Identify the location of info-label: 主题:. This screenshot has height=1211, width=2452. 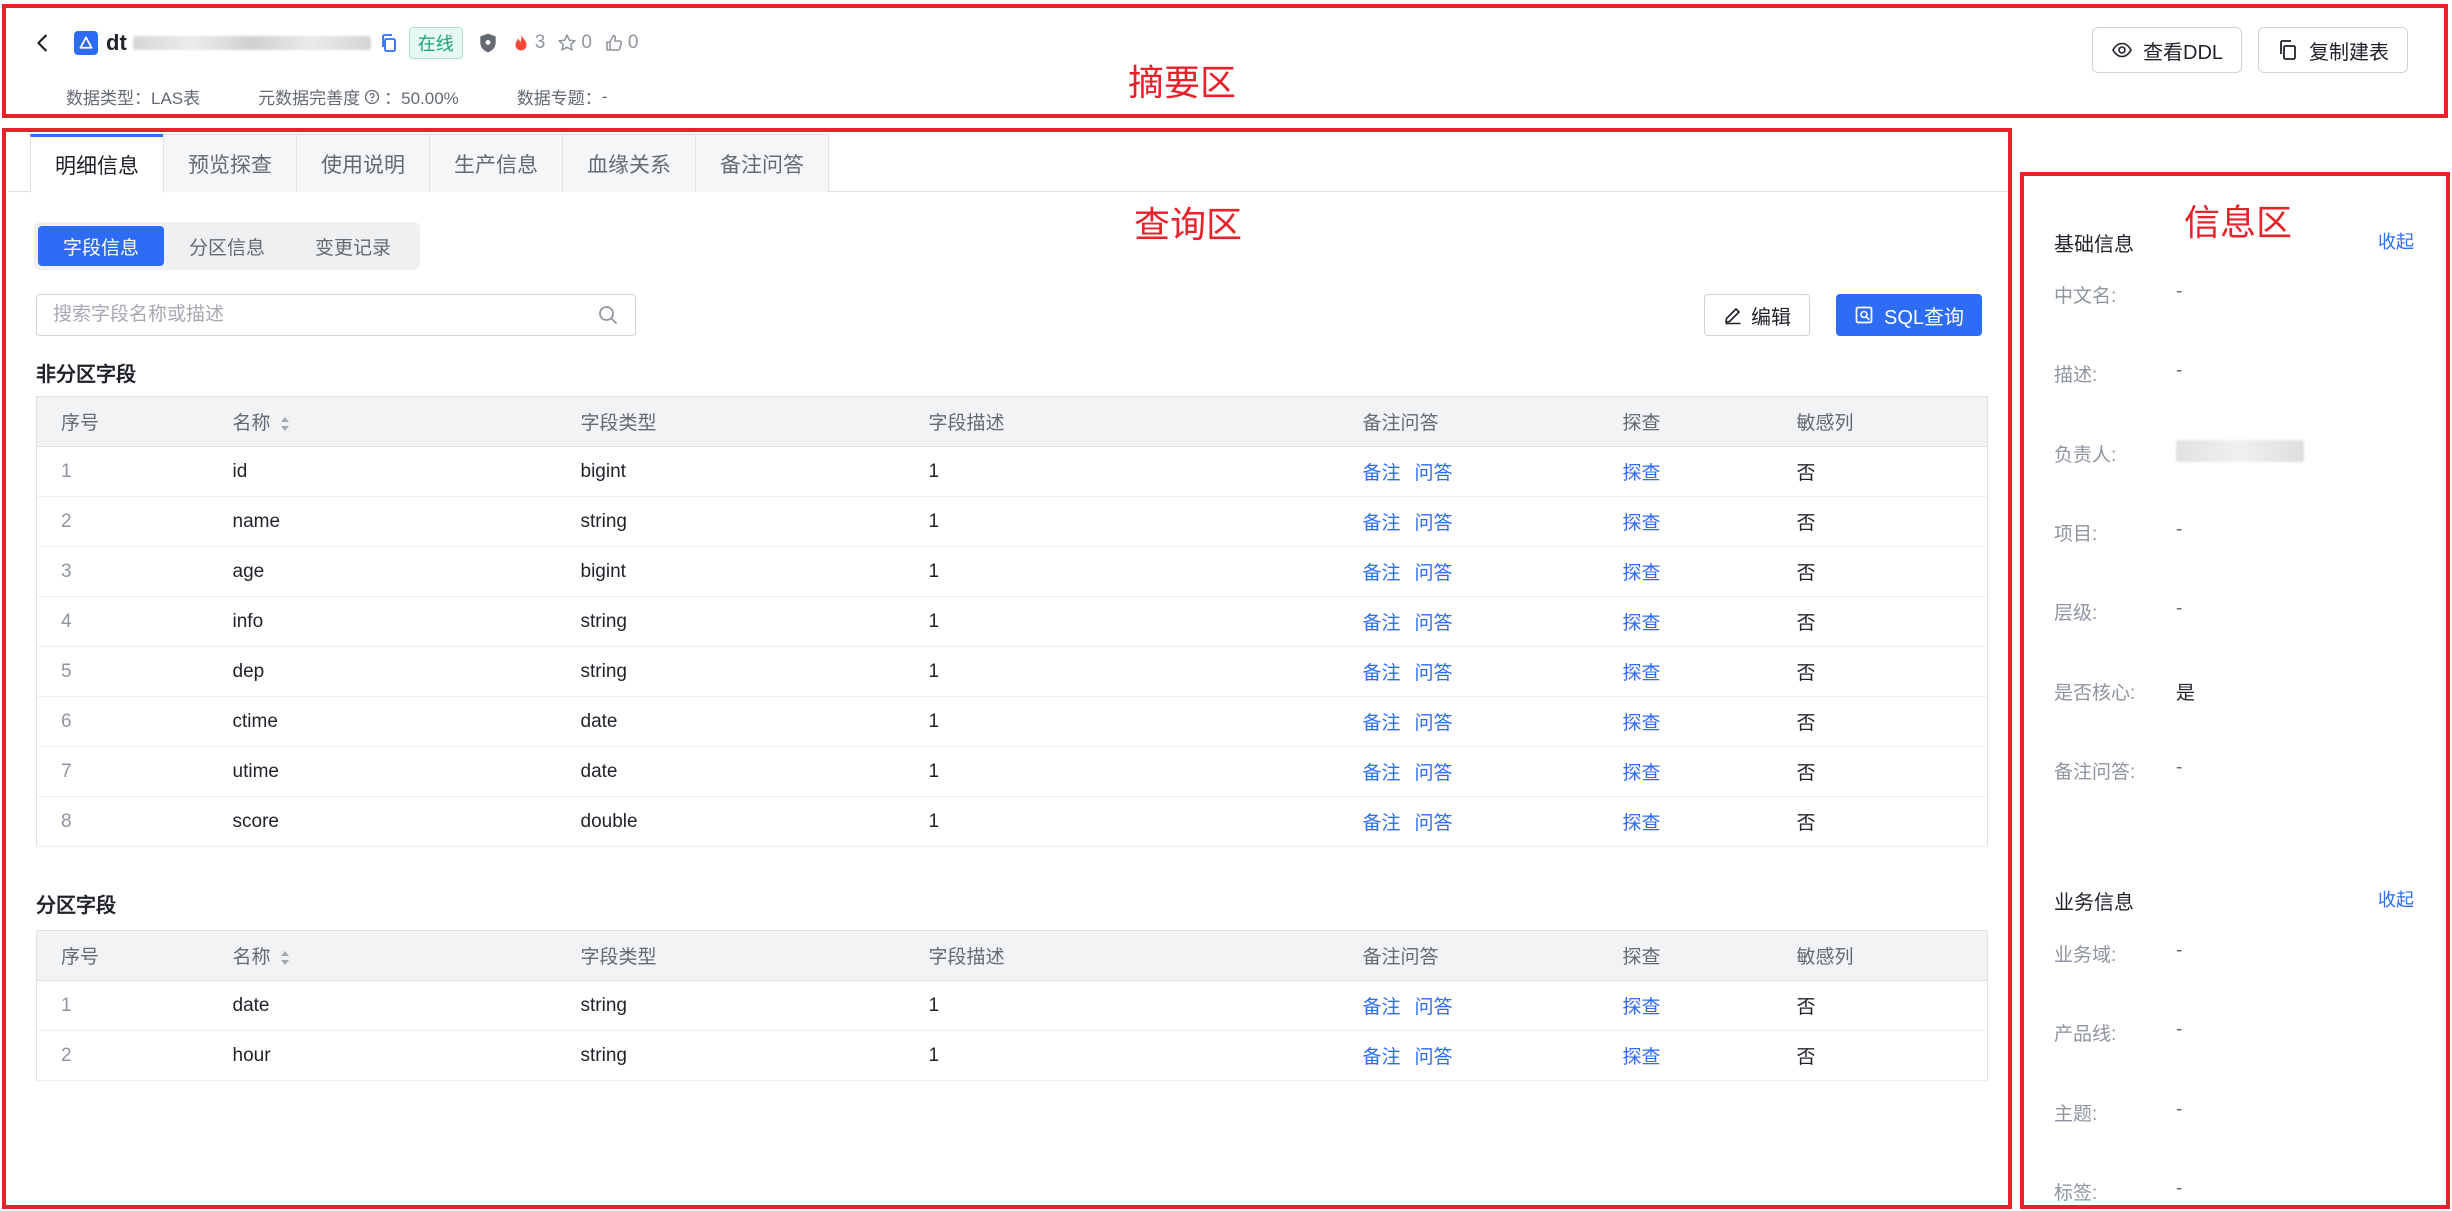
(2076, 1114).